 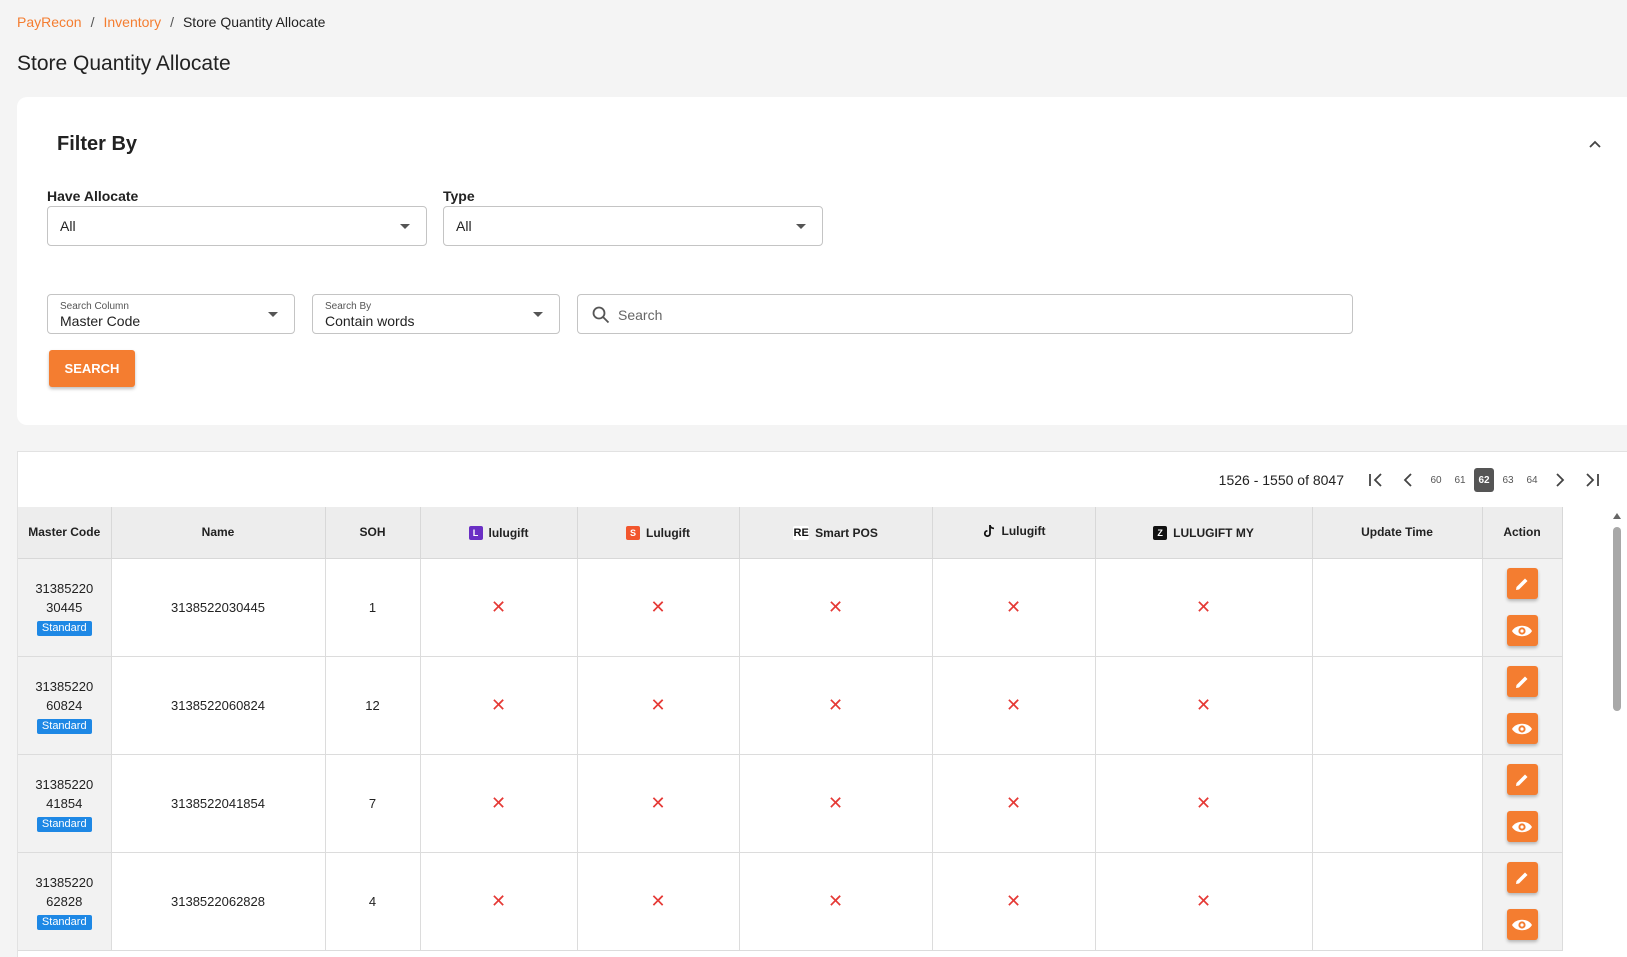 I want to click on channel-name: Lulugift, so click(x=1023, y=530).